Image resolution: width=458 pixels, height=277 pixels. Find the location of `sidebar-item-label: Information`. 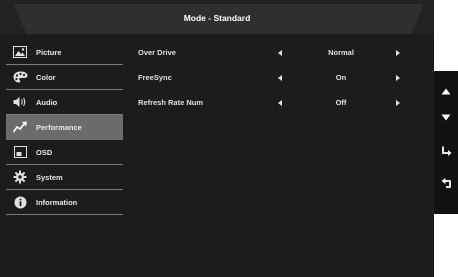

sidebar-item-label: Information is located at coordinates (57, 202).